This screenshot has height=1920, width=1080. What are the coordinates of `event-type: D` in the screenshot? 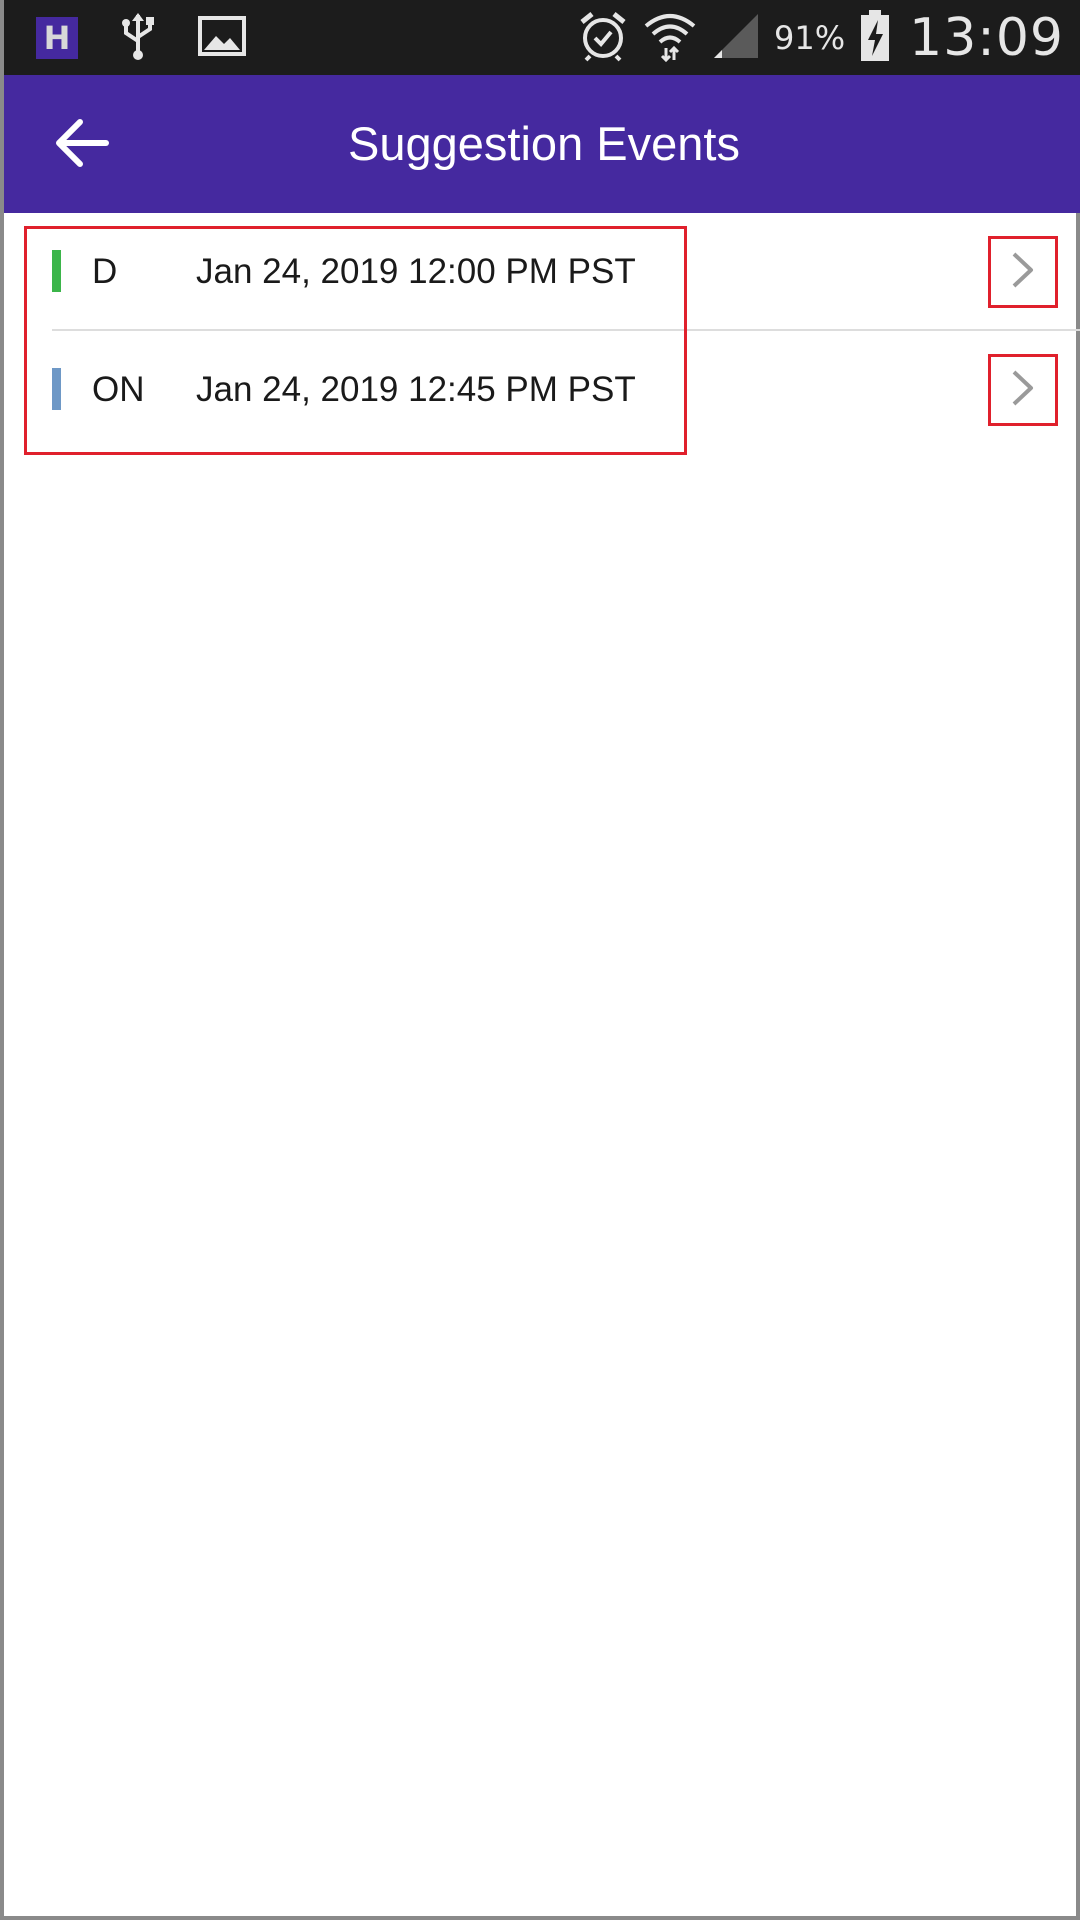 It's located at (105, 271).